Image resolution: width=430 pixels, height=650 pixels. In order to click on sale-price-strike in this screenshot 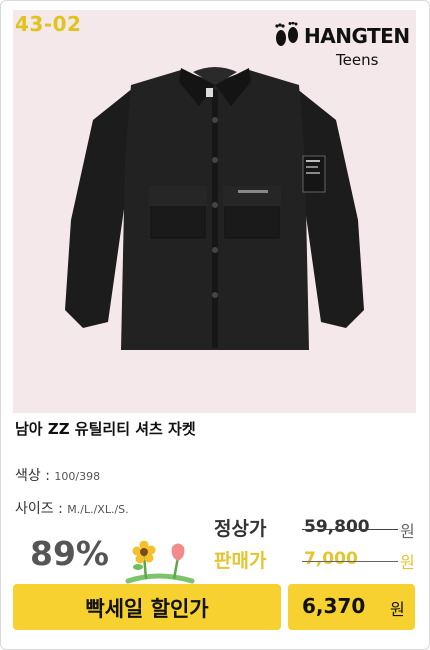, I will do `click(350, 561)`.